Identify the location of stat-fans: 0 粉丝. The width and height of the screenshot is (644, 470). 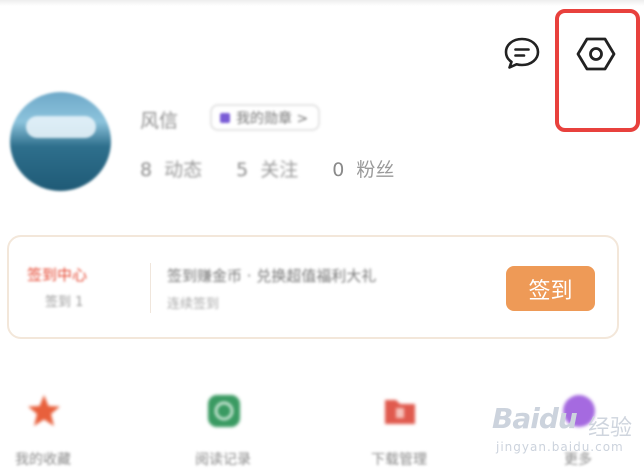
(363, 168).